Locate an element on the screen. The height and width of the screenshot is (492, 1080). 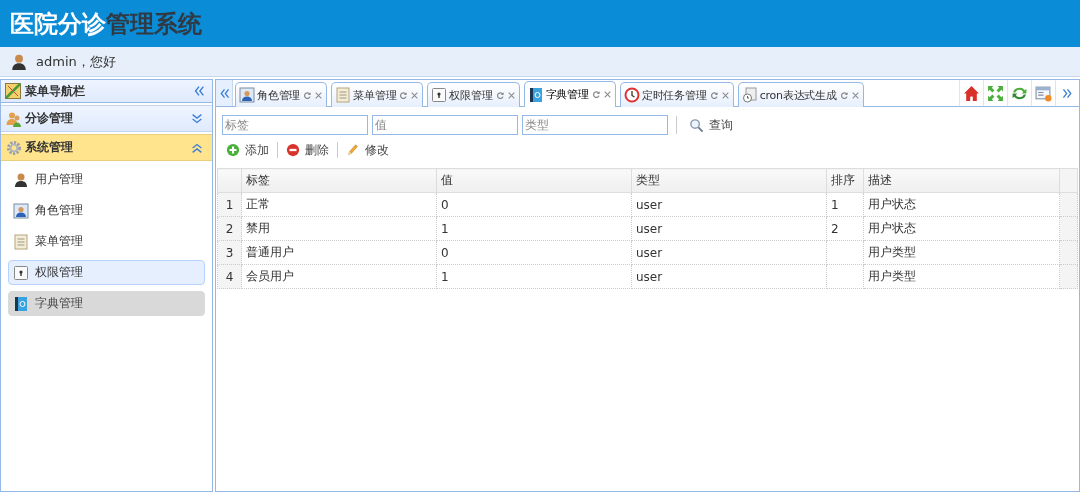
table-cell: 禁用 is located at coordinates (339, 228).